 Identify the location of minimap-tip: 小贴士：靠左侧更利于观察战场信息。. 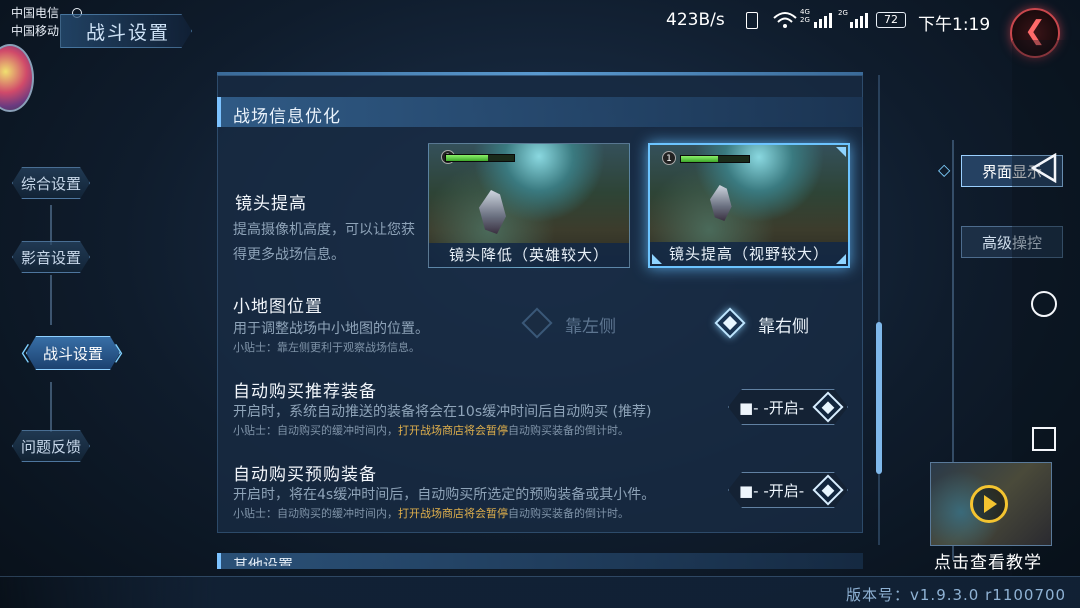
(326, 347).